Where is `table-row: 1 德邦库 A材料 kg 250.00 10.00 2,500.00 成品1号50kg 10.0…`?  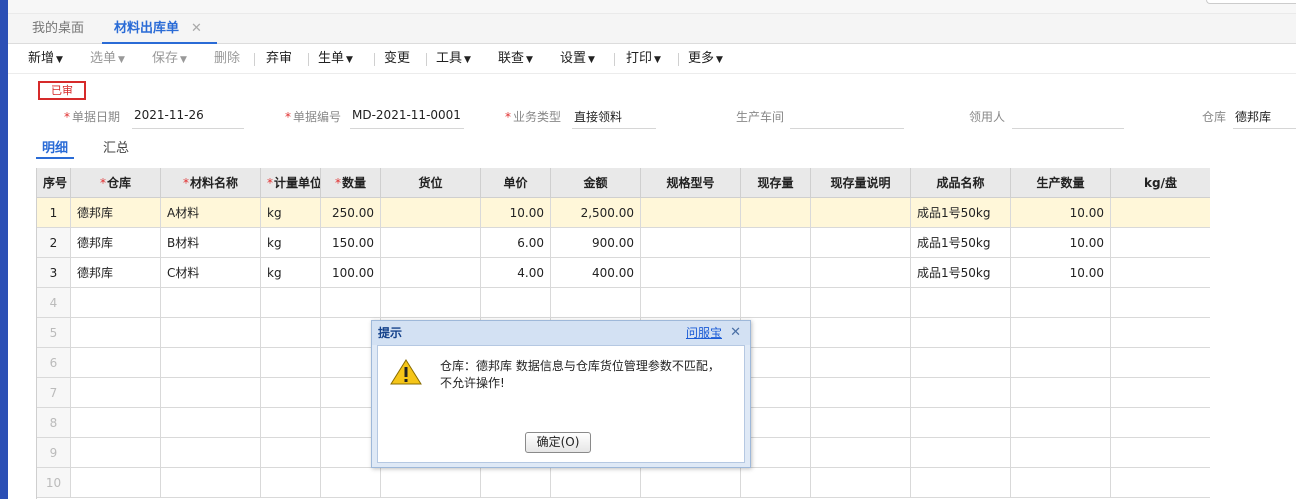 table-row: 1 德邦库 A材料 kg 250.00 10.00 2,500.00 成品1号50kg 10.0… is located at coordinates (623, 213).